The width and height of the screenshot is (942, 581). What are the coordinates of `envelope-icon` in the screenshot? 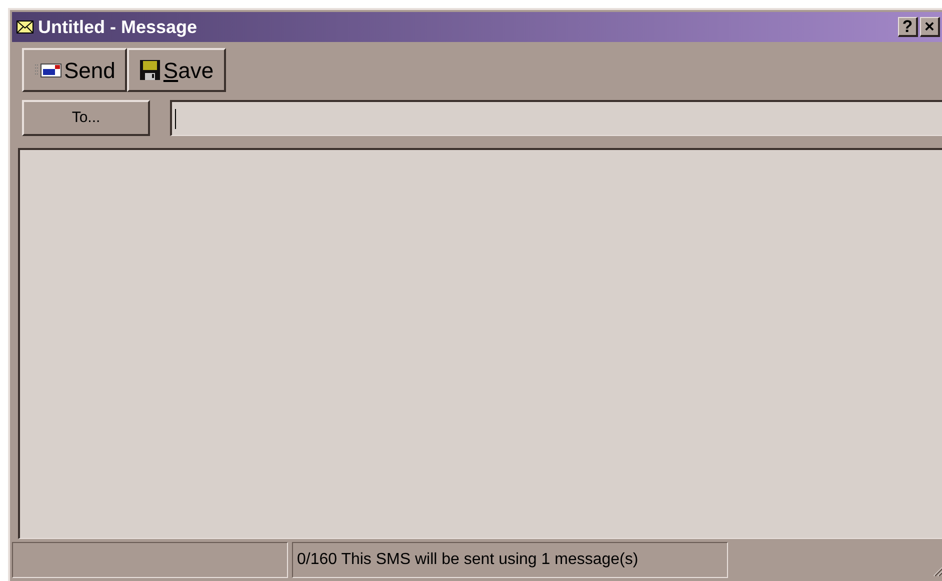 It's located at (25, 27).